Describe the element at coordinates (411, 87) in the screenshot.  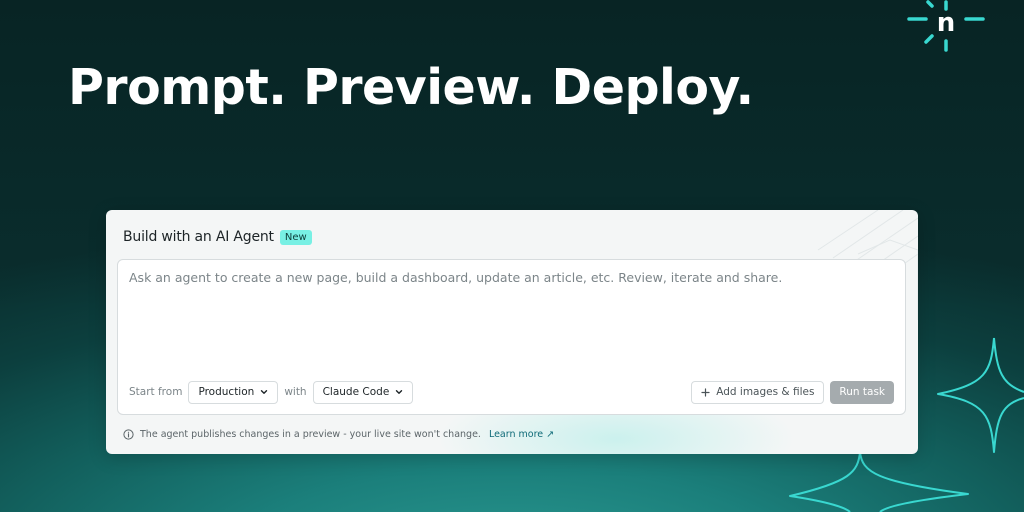
I see `page-headline: Prompt. Preview. Deploy.` at that location.